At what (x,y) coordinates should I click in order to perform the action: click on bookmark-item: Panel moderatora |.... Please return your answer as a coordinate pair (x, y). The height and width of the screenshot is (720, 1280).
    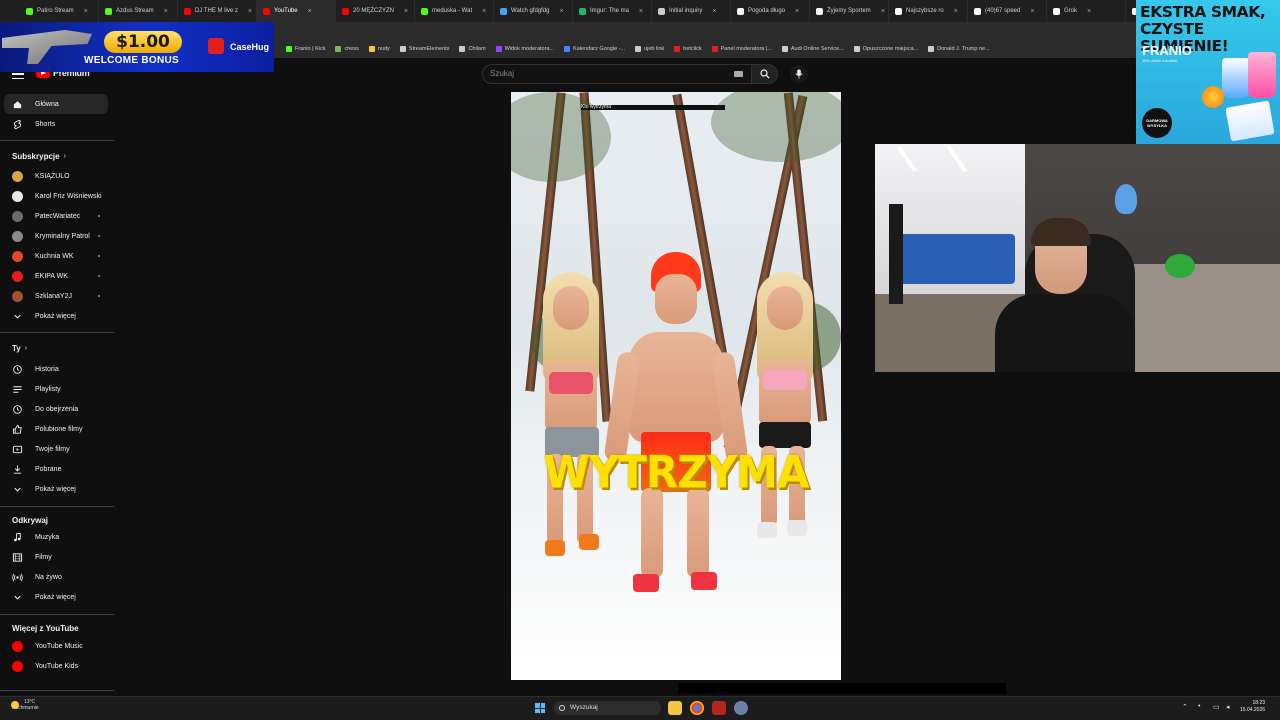
    Looking at the image, I should click on (741, 49).